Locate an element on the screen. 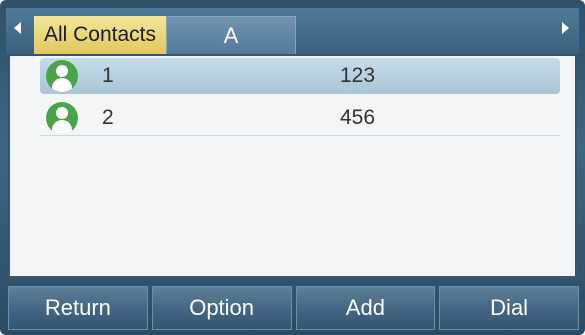 The image size is (585, 335). contact-row-2: 2 456 is located at coordinates (300, 118).